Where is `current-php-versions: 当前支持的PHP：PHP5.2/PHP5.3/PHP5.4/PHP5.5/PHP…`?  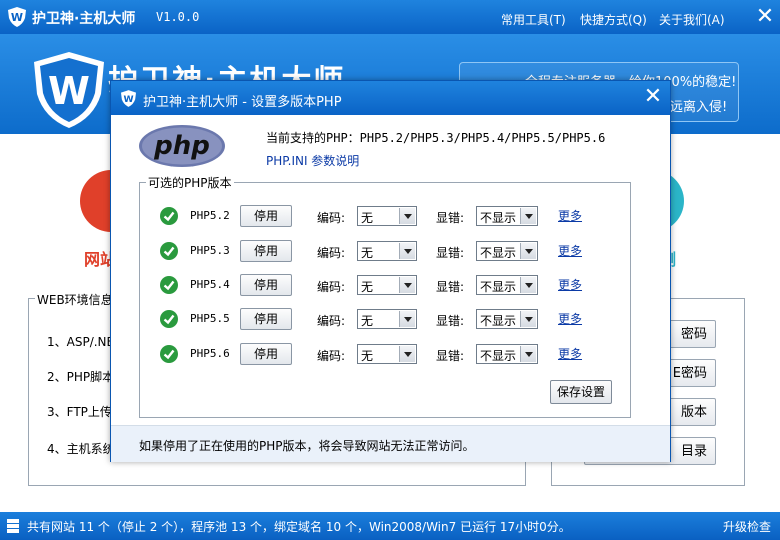
current-php-versions: 当前支持的PHP：PHP5.2/PHP5.3/PHP5.4/PHP5.5/PHP… is located at coordinates (436, 138).